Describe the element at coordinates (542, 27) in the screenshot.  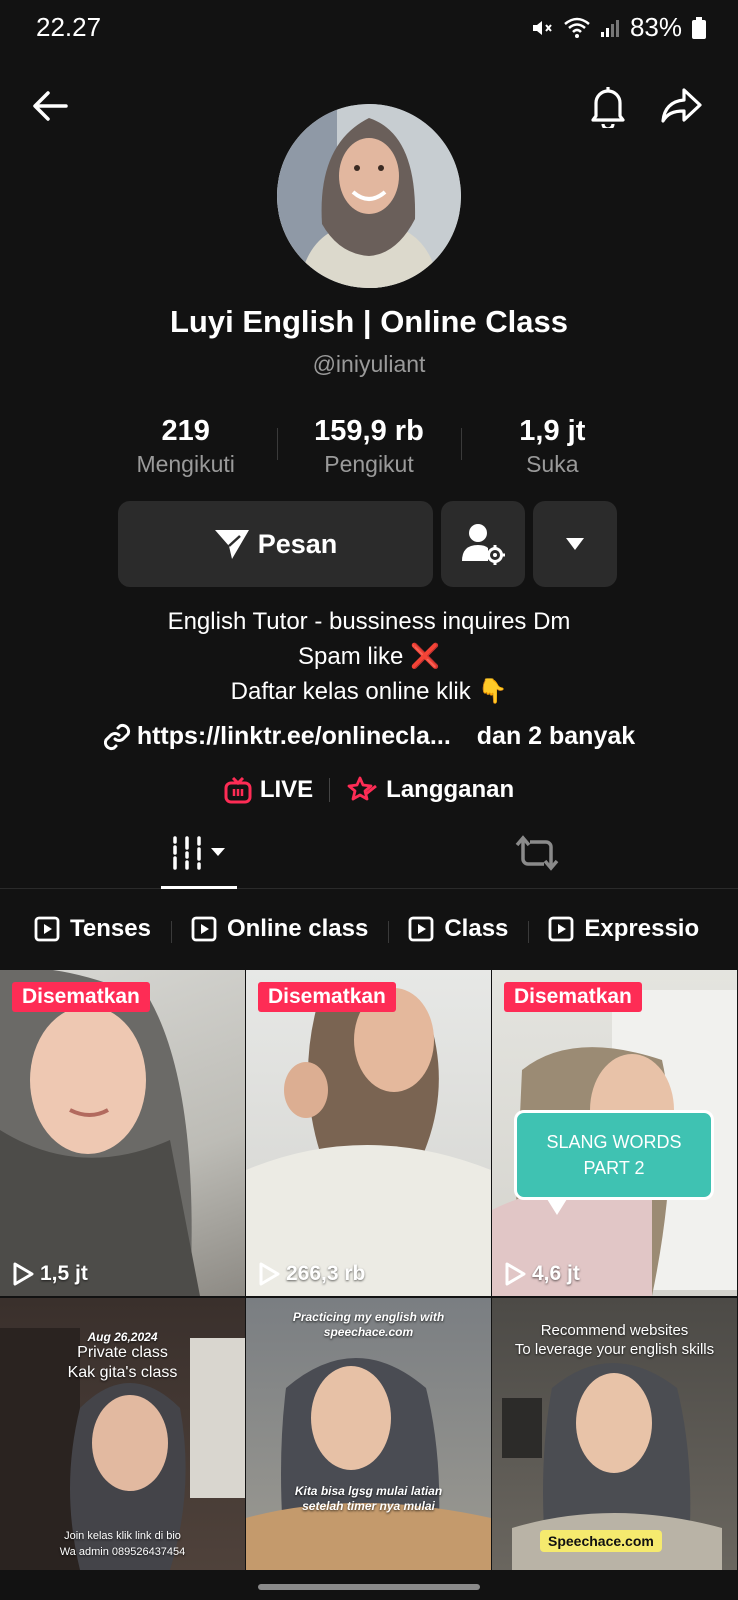
I see `mute-icon` at that location.